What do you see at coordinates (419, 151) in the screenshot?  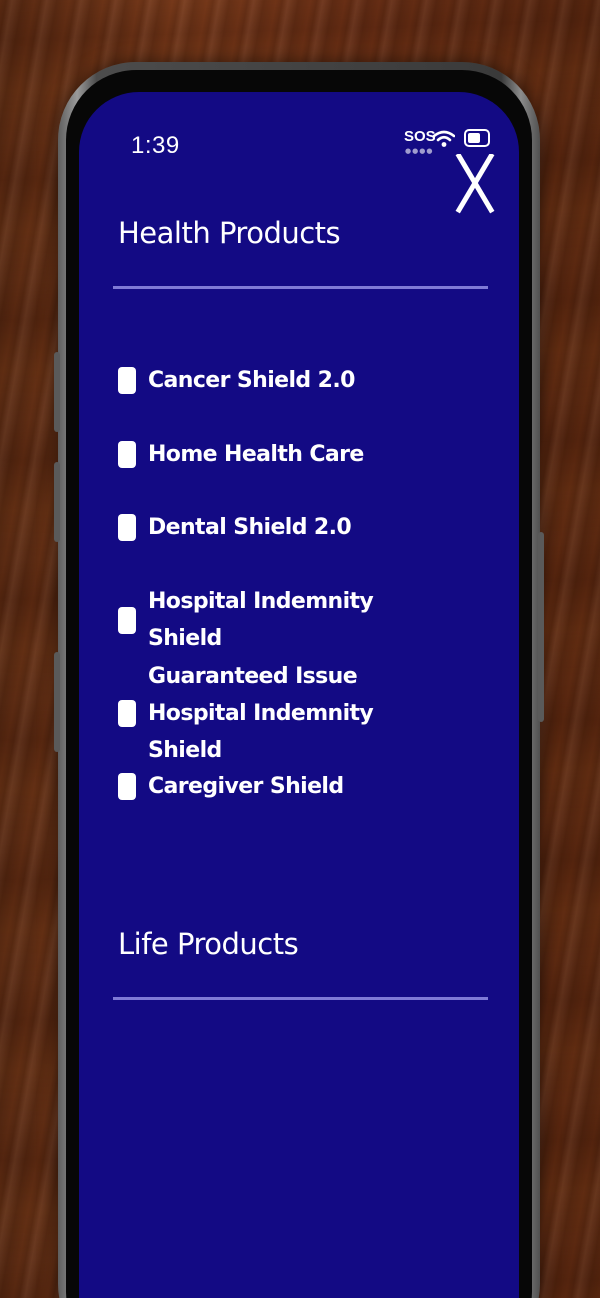 I see `signal-dots-icon: ●●●●` at bounding box center [419, 151].